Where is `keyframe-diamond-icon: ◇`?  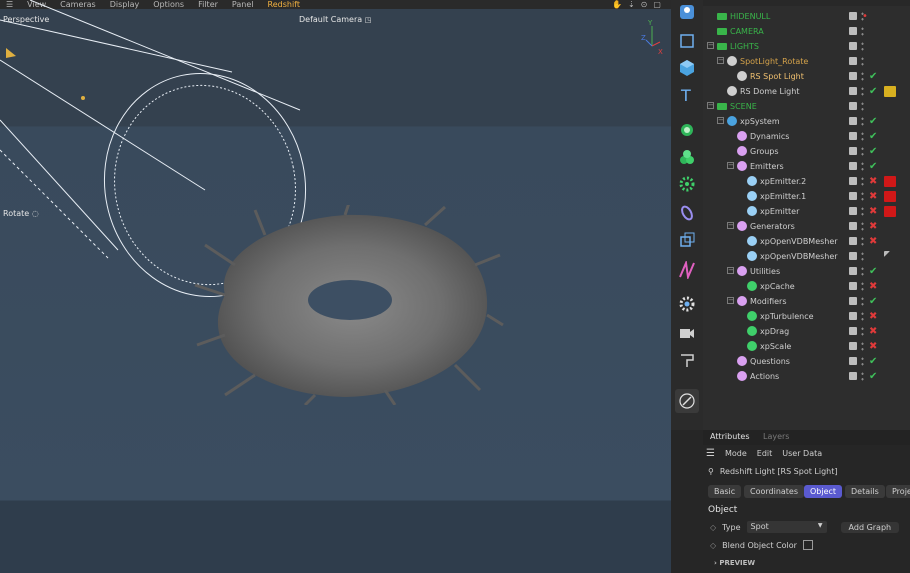 keyframe-diamond-icon: ◇ is located at coordinates (713, 545).